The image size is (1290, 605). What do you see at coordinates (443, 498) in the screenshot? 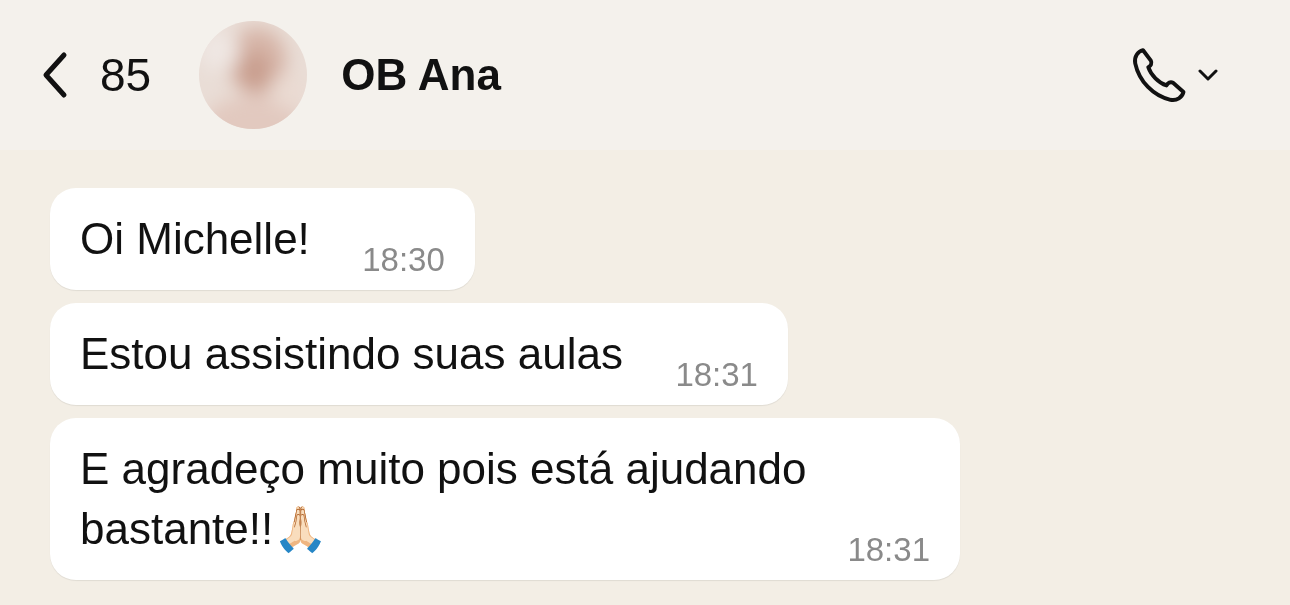
I see `message-text: E agradeço muito pois está ajudando bastante!!🙏🏻` at bounding box center [443, 498].